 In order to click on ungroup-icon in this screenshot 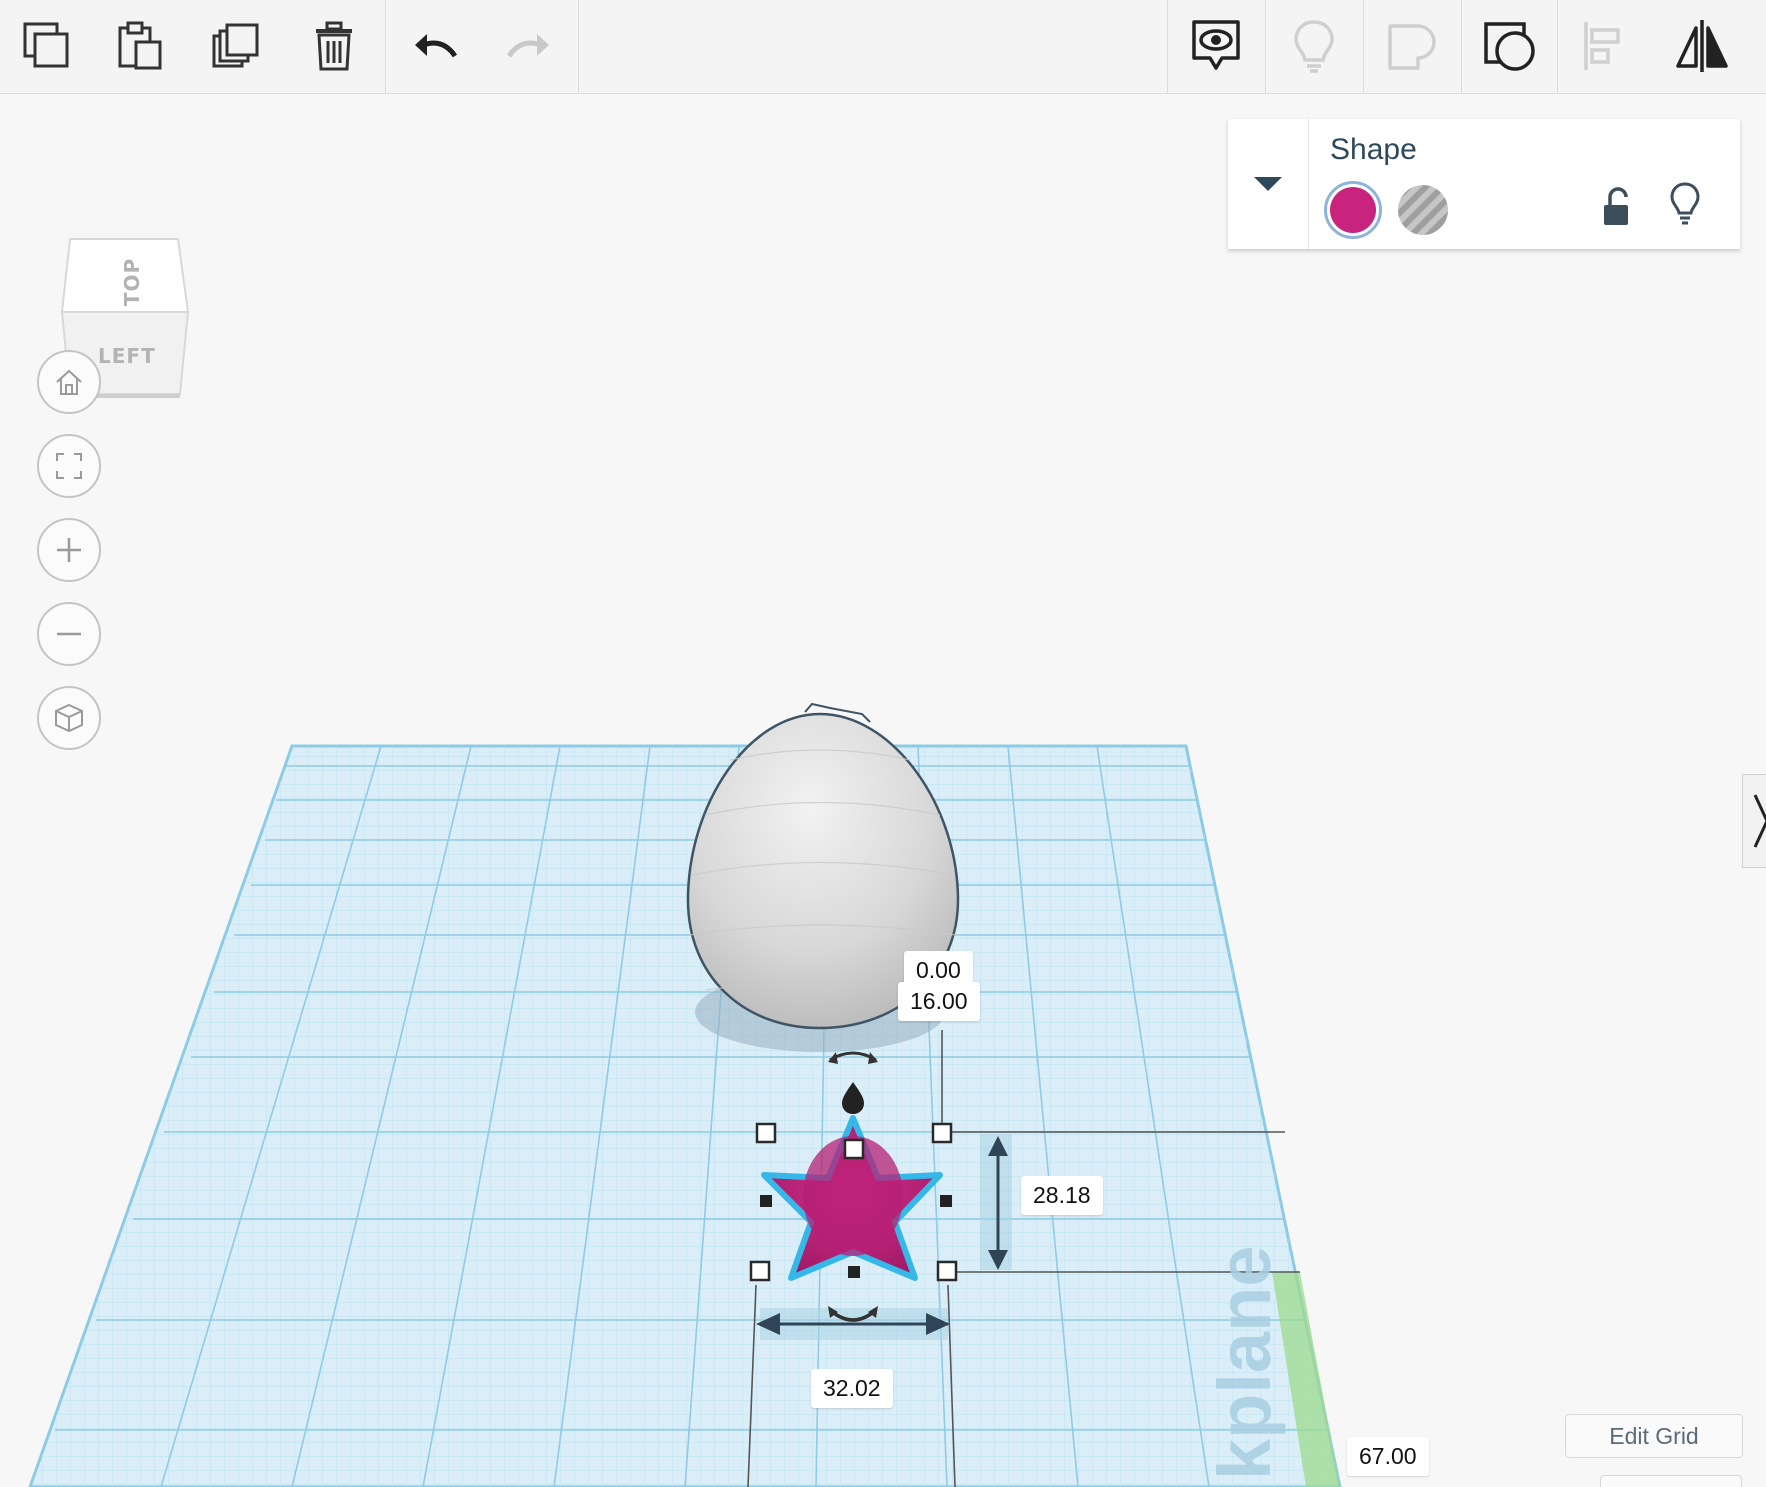, I will do `click(1509, 46)`.